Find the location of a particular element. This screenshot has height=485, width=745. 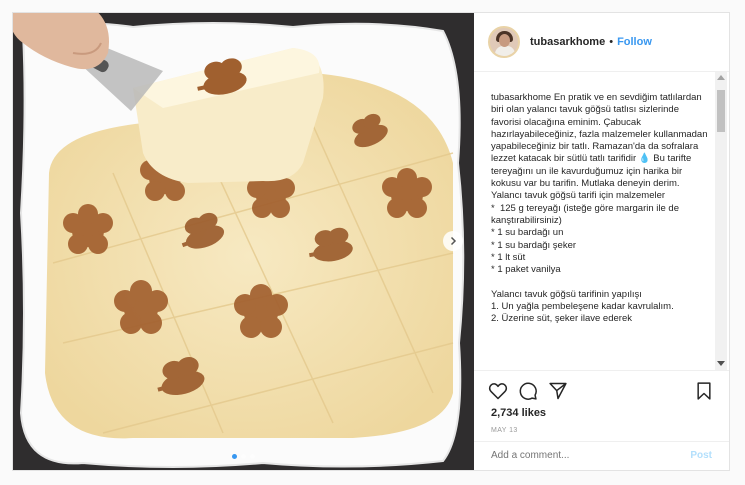

post-comment-button: Post is located at coordinates (701, 455).